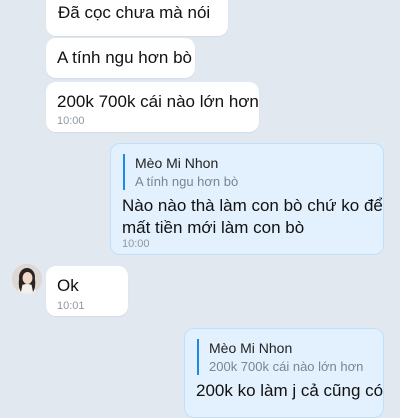  What do you see at coordinates (71, 306) in the screenshot?
I see `message-timestamp: 10:01` at bounding box center [71, 306].